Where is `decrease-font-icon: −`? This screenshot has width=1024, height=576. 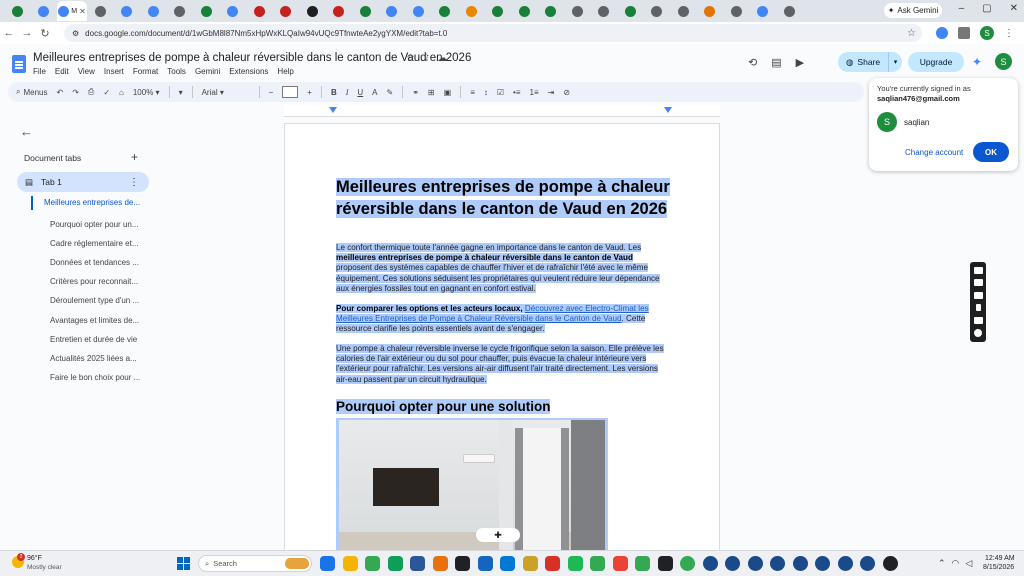 decrease-font-icon: − is located at coordinates (271, 92).